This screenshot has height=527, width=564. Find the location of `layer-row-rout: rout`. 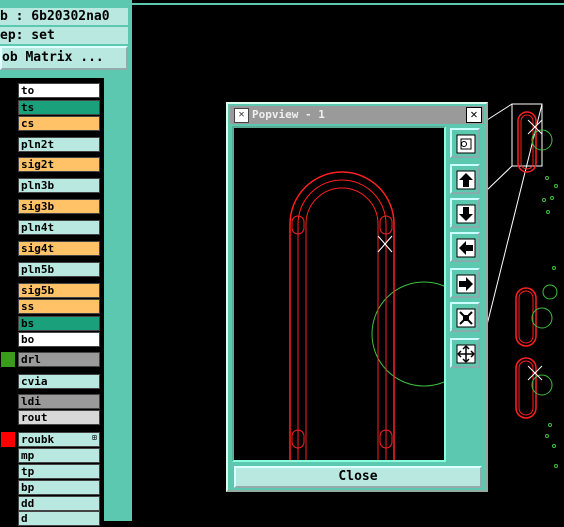

layer-row-rout: rout is located at coordinates (52, 417).